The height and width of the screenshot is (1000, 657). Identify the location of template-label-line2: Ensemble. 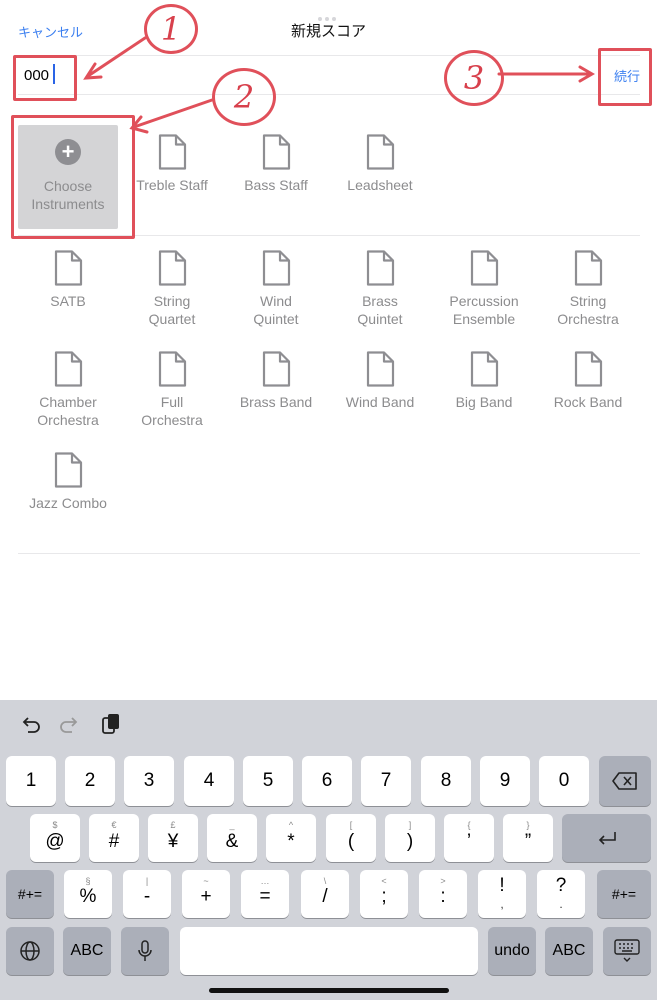
(484, 319).